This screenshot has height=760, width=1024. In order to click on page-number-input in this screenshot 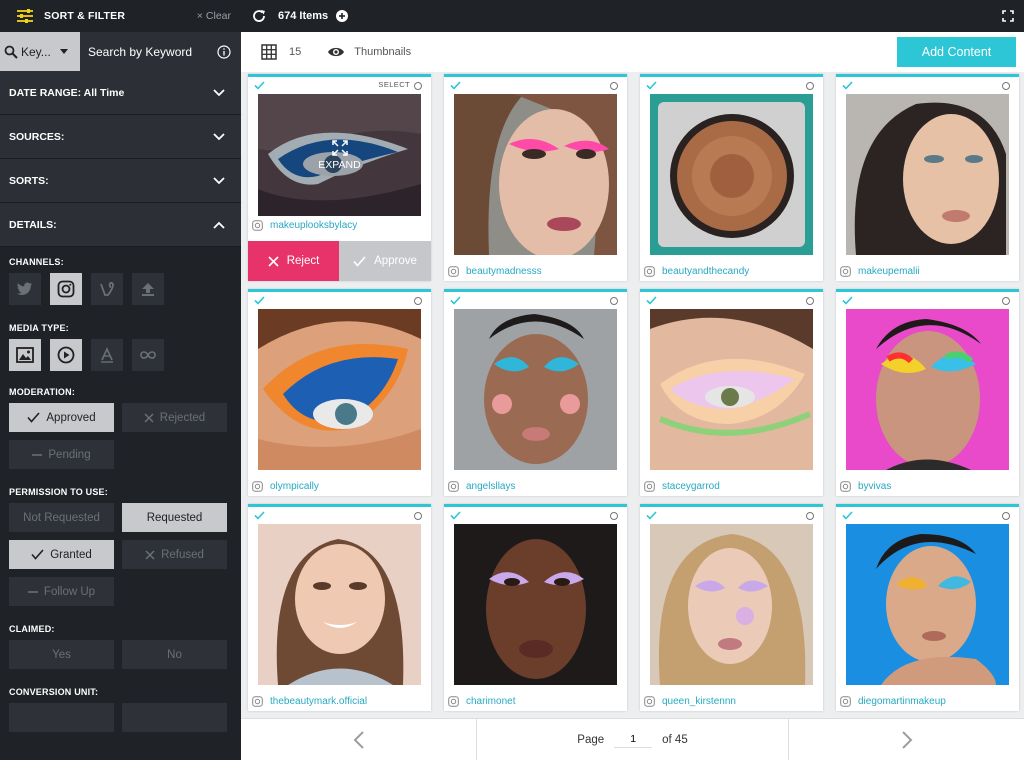, I will do `click(633, 739)`.